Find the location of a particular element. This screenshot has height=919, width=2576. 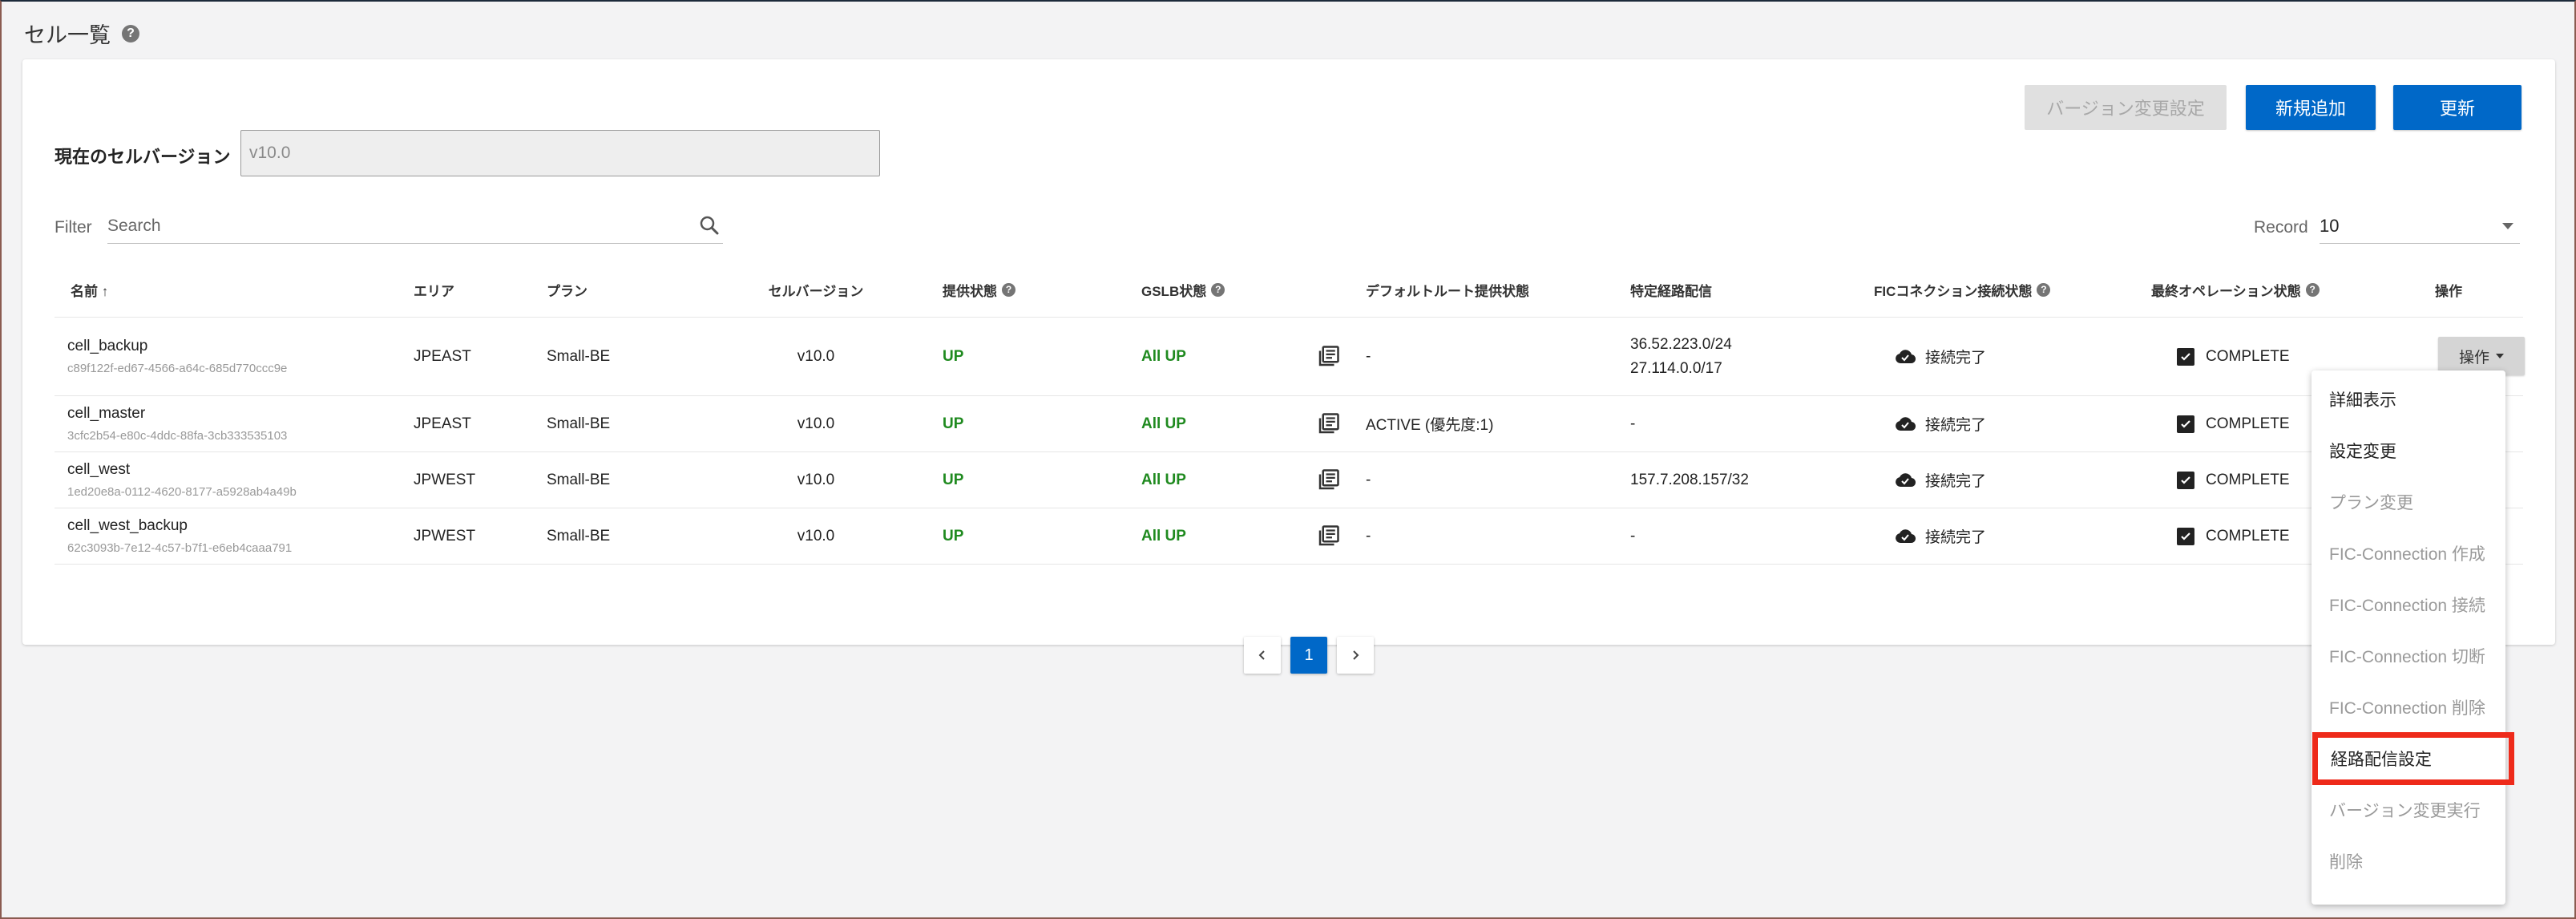

record-select: 10 is located at coordinates (2420, 226).